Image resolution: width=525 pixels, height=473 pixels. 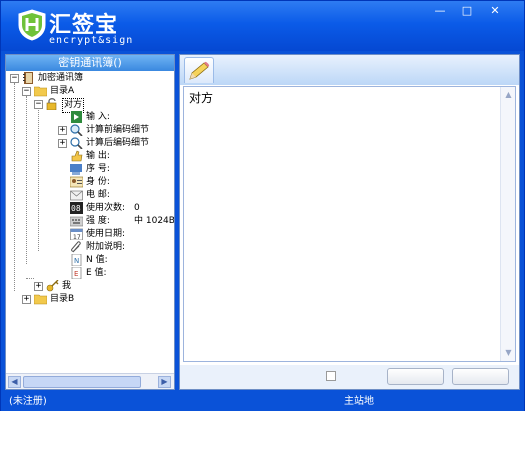 I want to click on document-e-icon: E, so click(x=76, y=273).